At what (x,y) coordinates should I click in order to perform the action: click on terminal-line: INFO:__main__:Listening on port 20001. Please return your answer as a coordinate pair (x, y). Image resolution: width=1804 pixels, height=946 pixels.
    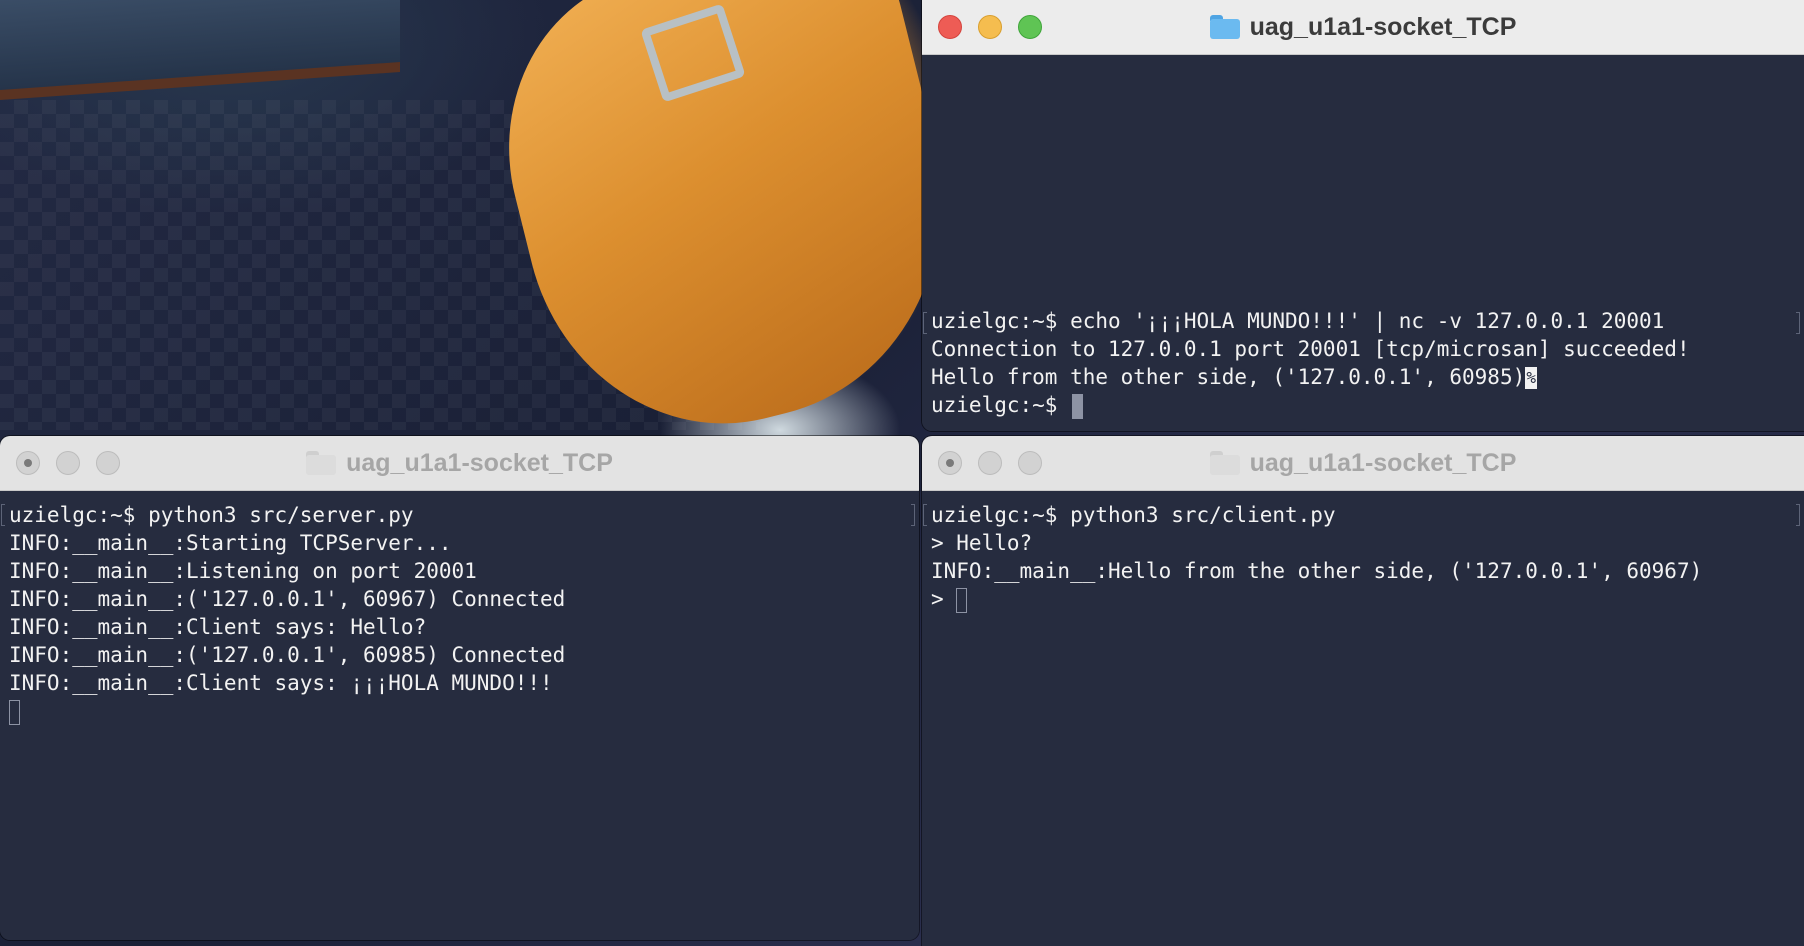
    Looking at the image, I should click on (243, 571).